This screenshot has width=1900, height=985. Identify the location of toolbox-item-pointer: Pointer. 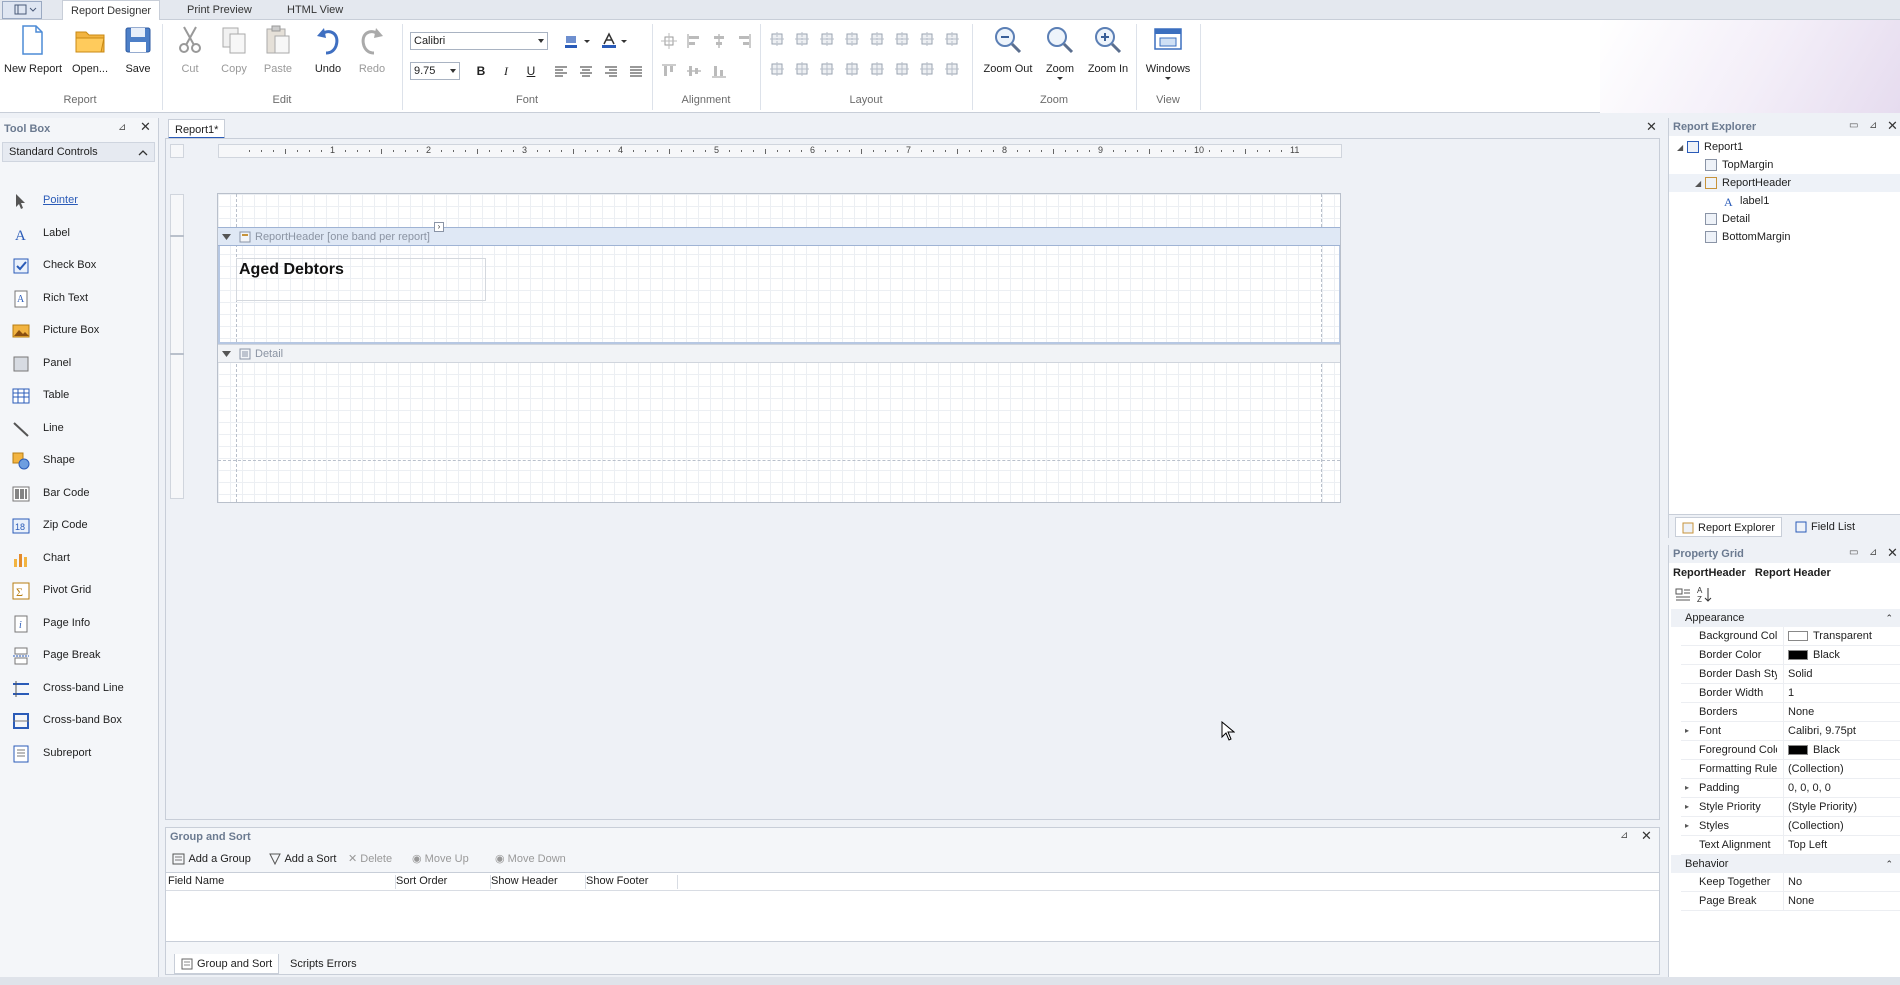
(82, 201).